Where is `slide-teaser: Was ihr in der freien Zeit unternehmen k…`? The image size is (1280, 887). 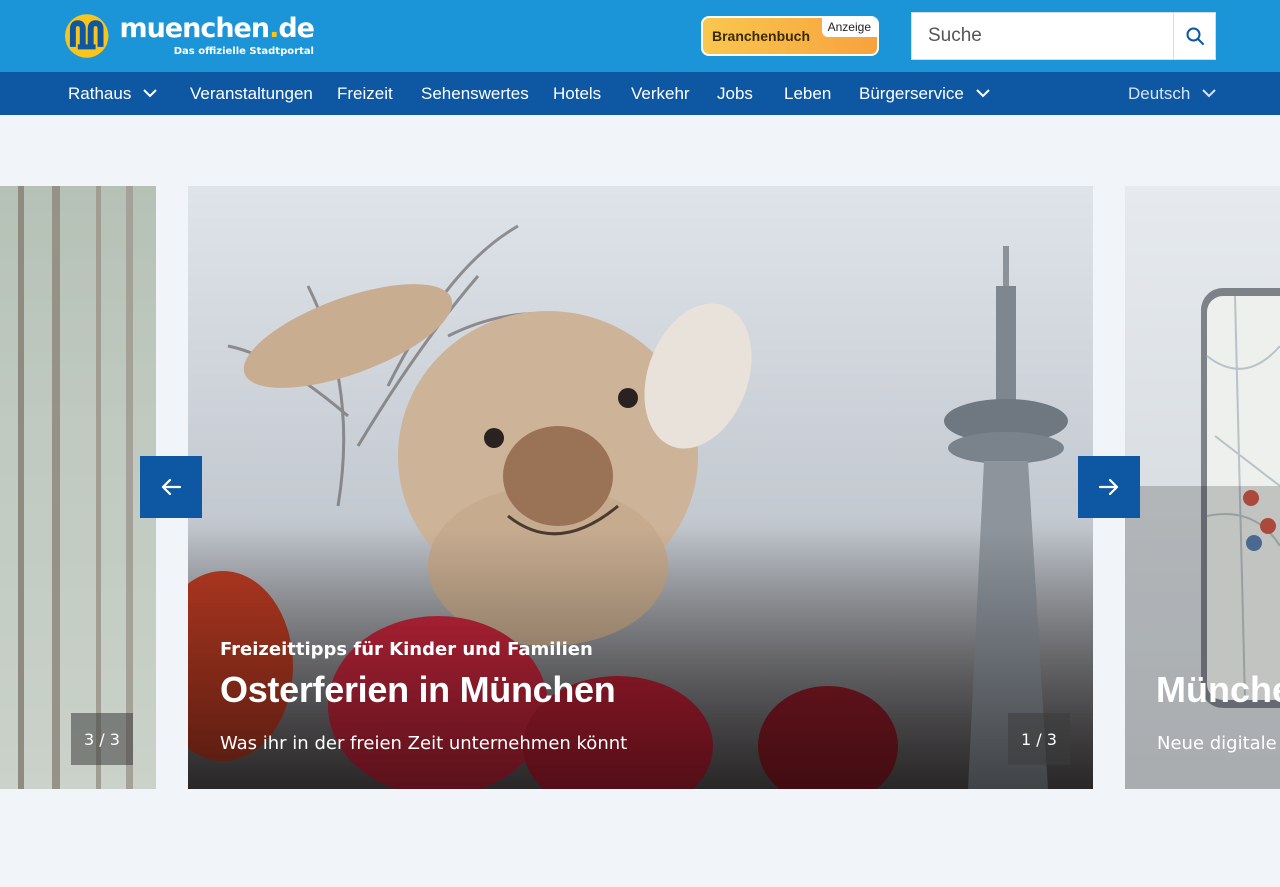 slide-teaser: Was ihr in der freien Zeit unternehmen k… is located at coordinates (424, 743).